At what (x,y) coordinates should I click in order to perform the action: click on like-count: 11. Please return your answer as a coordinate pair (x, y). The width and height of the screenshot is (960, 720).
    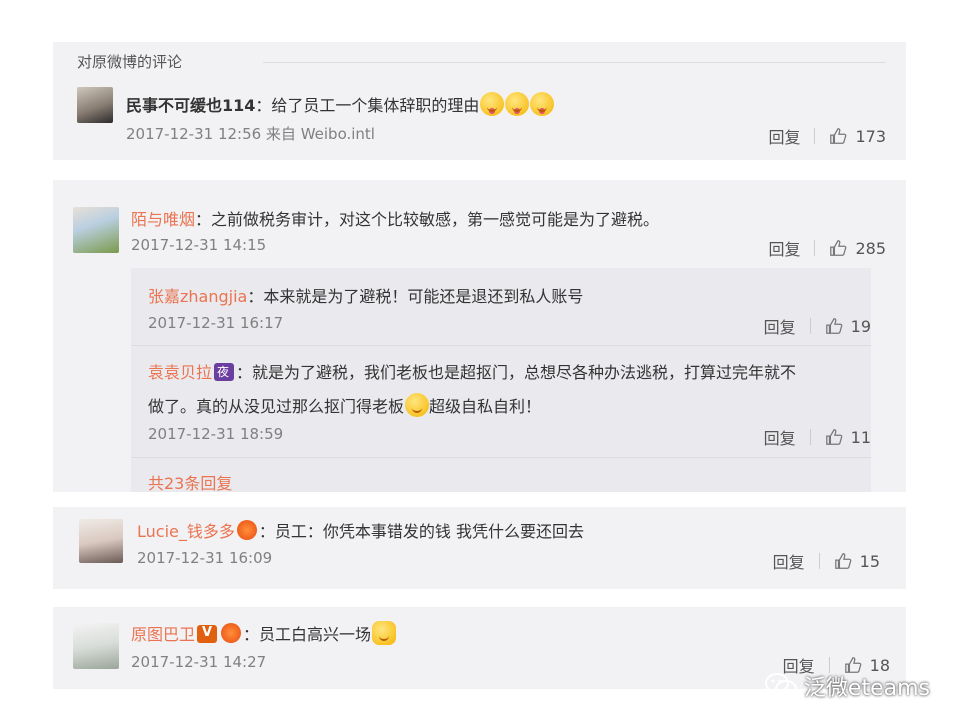
    Looking at the image, I should click on (860, 437).